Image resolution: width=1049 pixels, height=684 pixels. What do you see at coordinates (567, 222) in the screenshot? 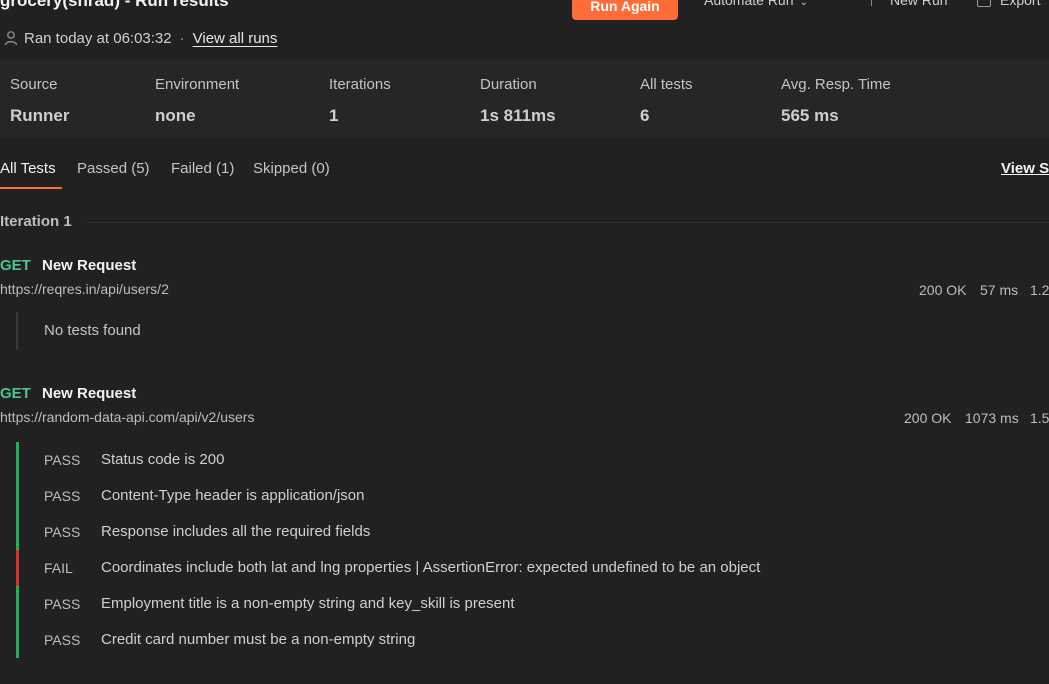
I see `iteration-divider` at bounding box center [567, 222].